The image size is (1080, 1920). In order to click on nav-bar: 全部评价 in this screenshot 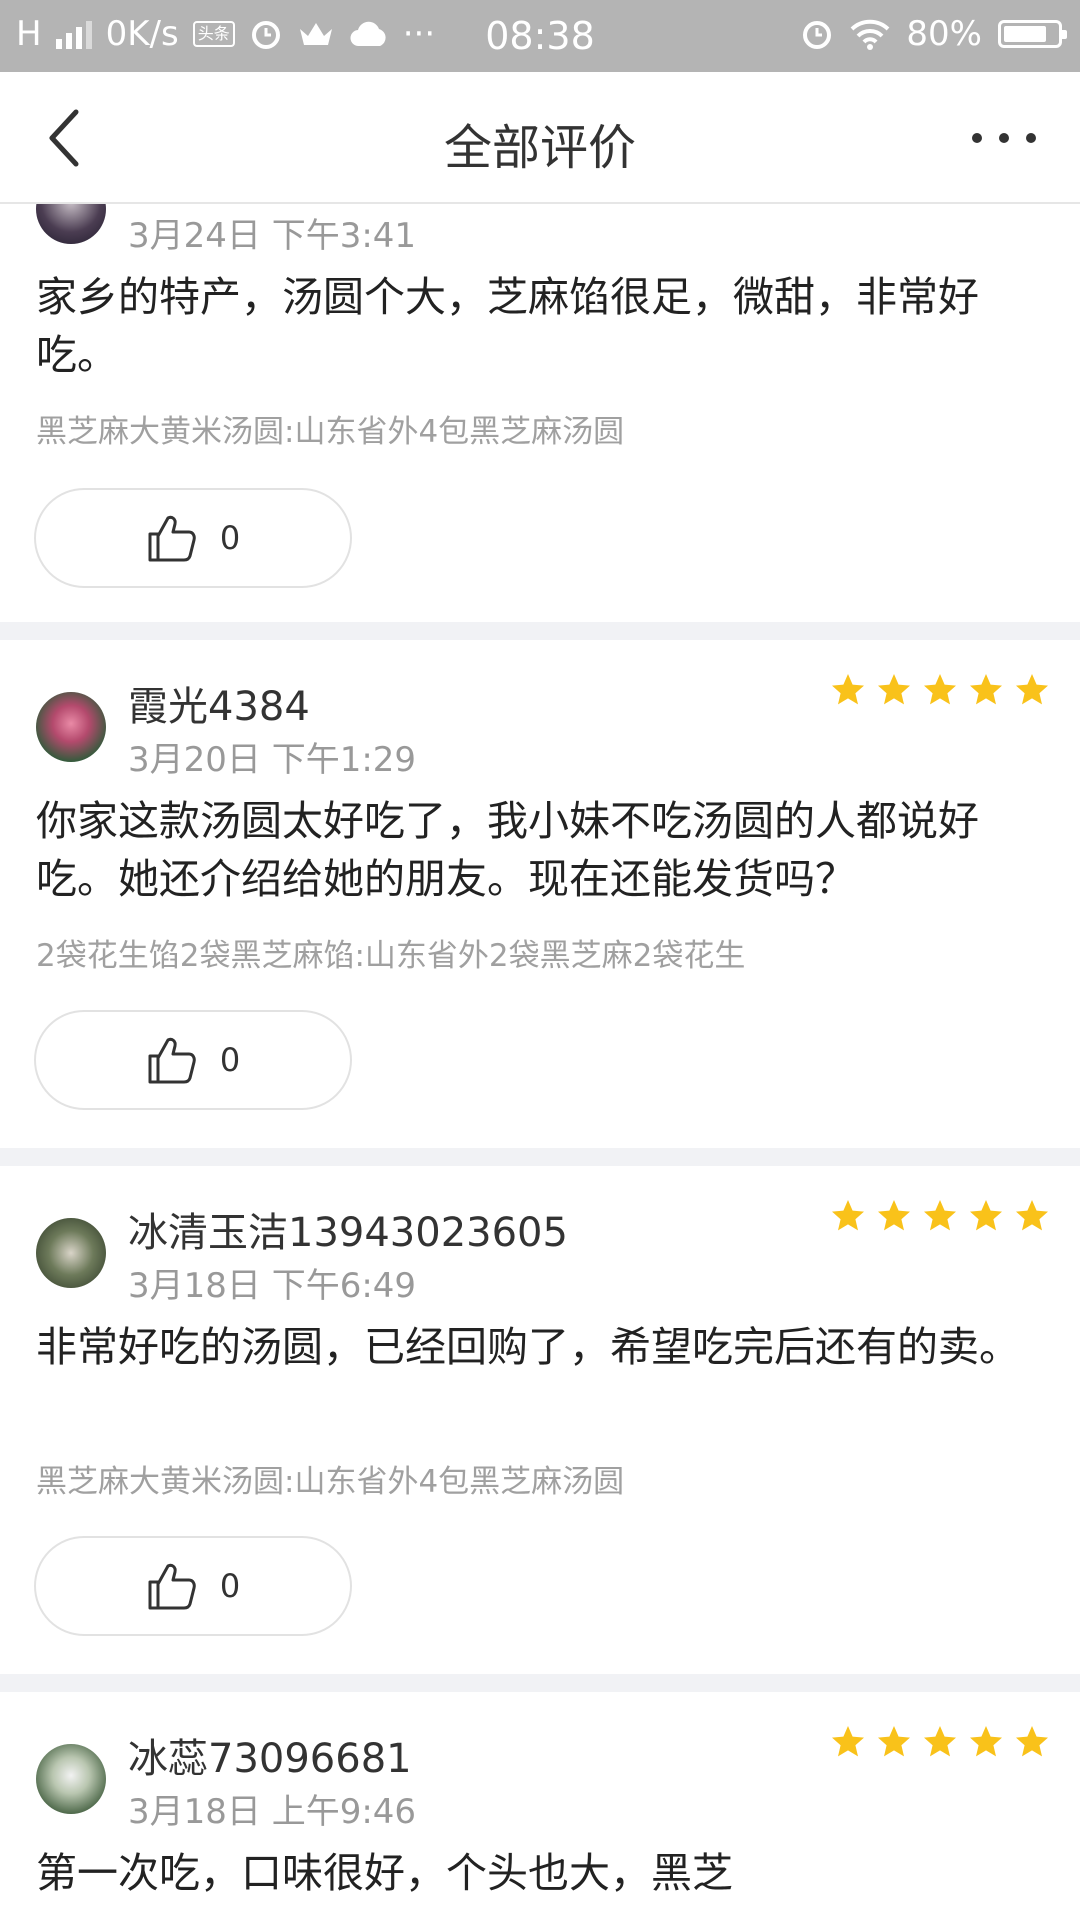, I will do `click(540, 138)`.